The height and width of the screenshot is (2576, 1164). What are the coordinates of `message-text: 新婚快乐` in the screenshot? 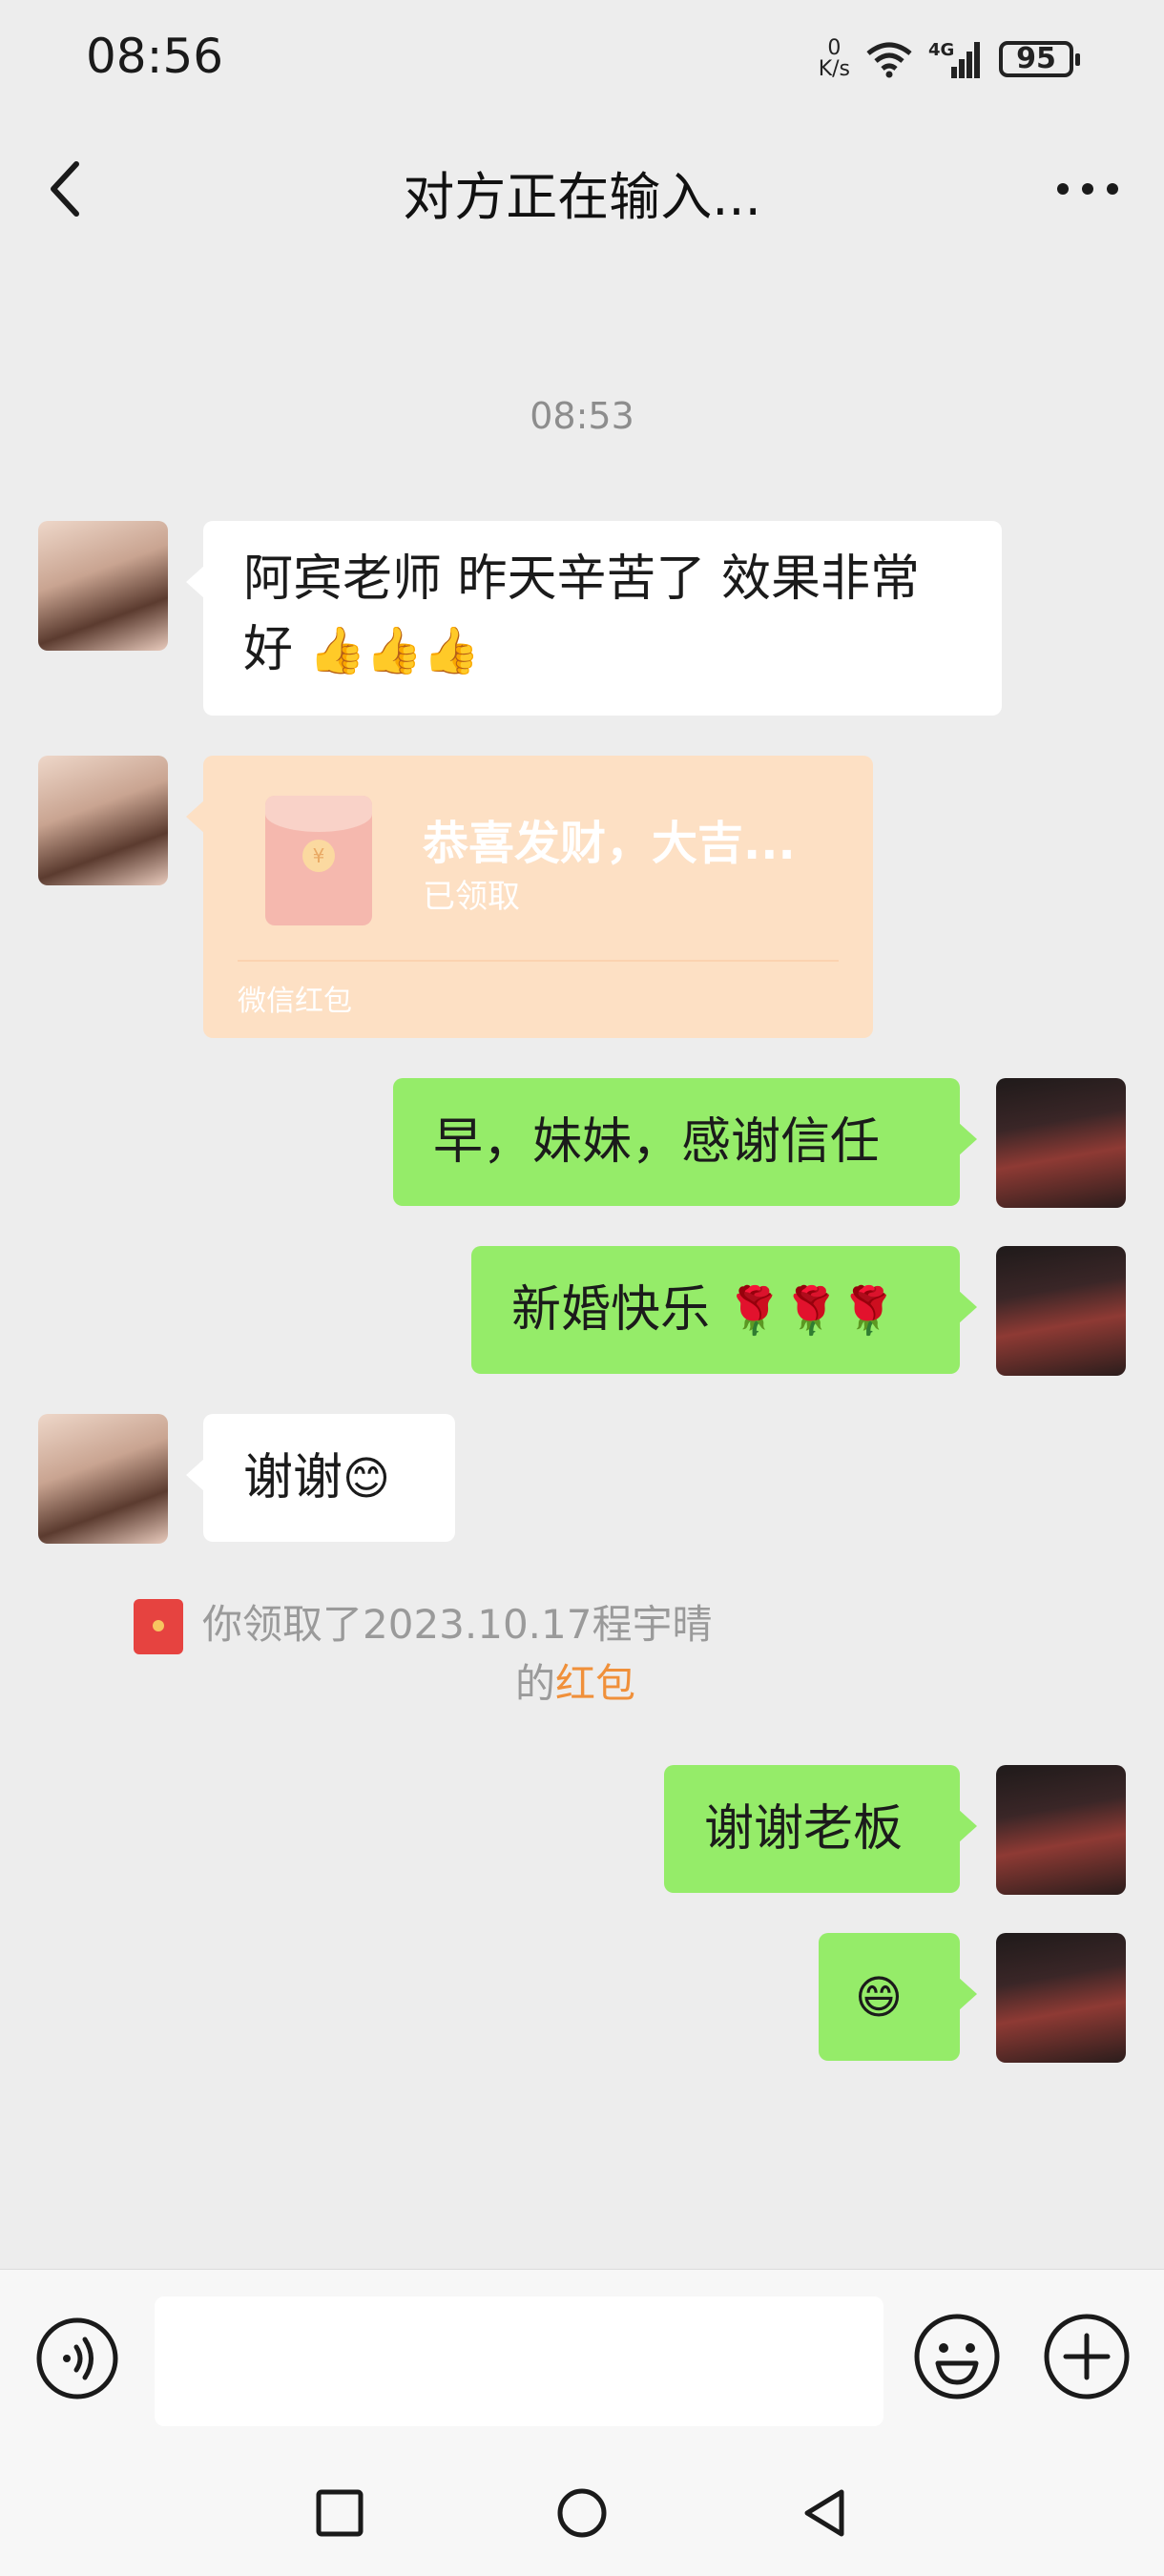 It's located at (611, 1310).